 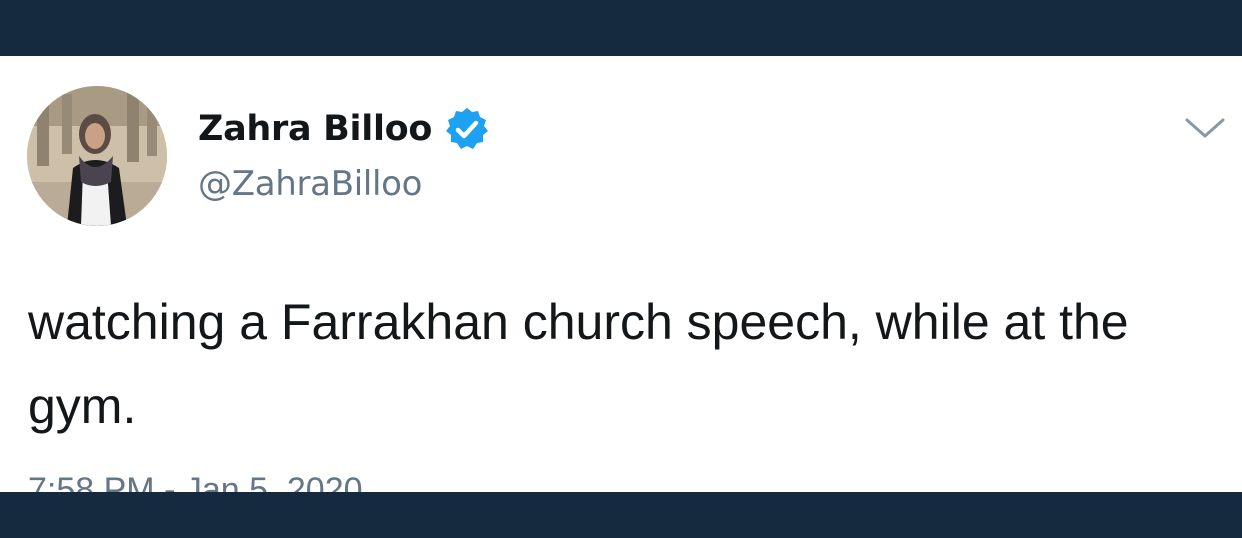 What do you see at coordinates (195, 479) in the screenshot?
I see `tweet-timestamp: 7:58 PM - Jan 5, 2020` at bounding box center [195, 479].